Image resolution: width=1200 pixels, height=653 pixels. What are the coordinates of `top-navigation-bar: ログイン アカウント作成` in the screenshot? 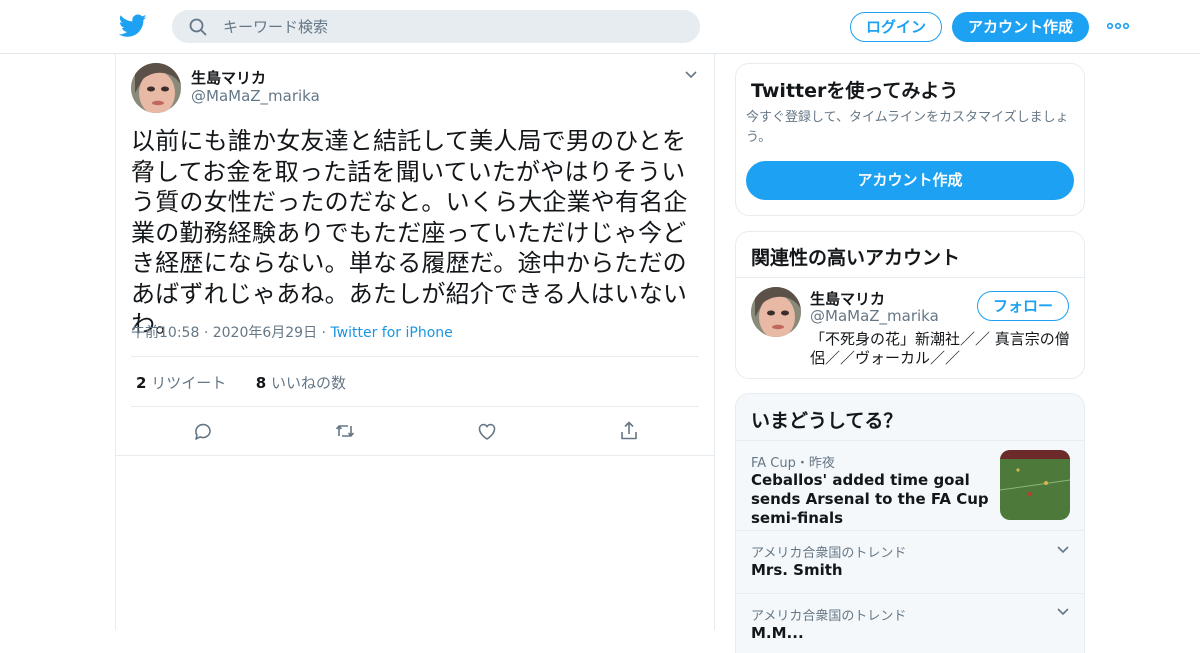 It's located at (600, 27).